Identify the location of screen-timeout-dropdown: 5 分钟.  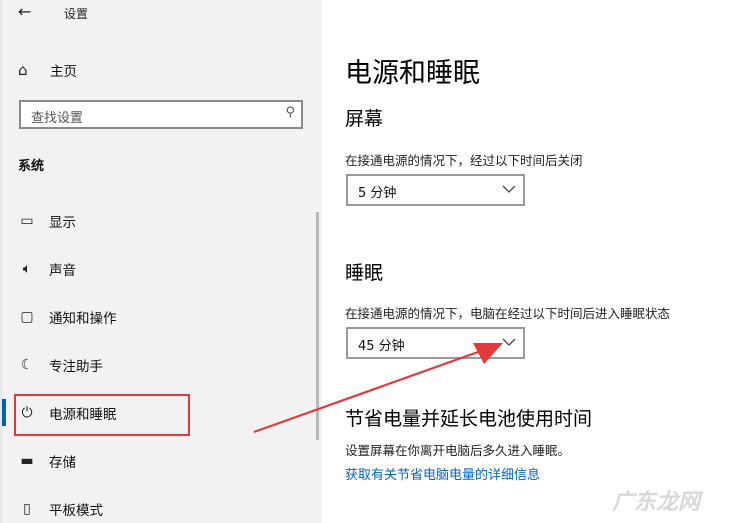
(435, 190).